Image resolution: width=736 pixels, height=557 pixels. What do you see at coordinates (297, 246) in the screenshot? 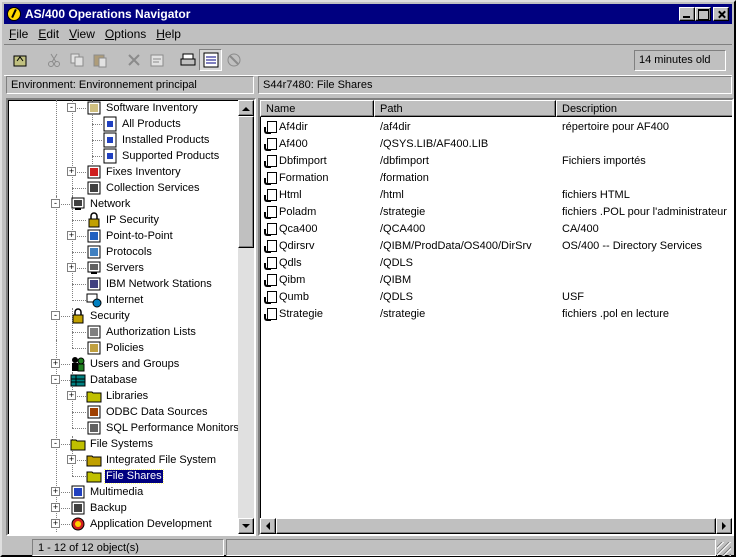
I see `name-cell: Qdirsrv` at bounding box center [297, 246].